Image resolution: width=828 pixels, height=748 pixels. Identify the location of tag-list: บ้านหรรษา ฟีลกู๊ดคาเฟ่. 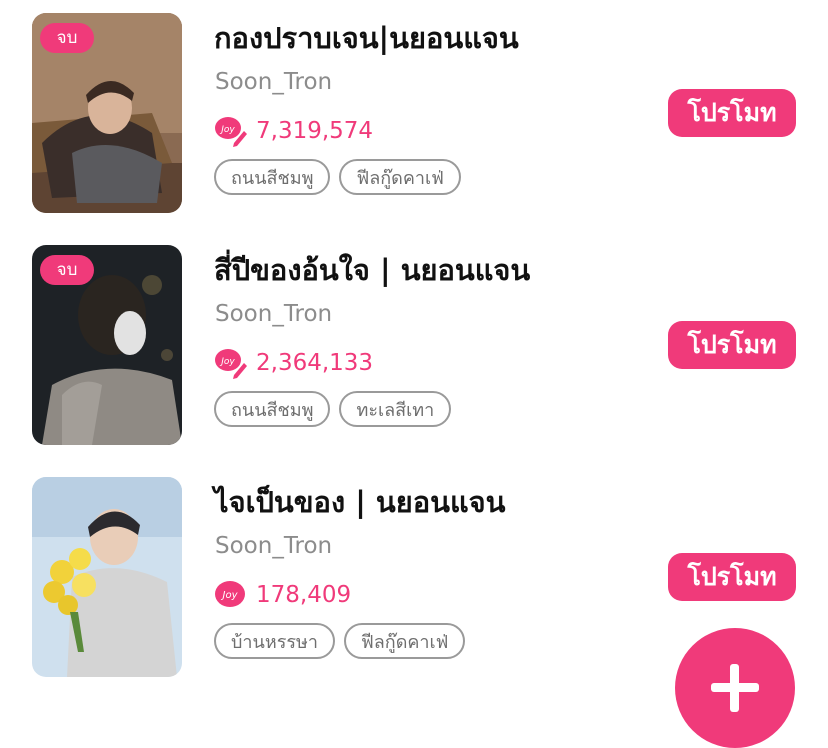
(340, 641).